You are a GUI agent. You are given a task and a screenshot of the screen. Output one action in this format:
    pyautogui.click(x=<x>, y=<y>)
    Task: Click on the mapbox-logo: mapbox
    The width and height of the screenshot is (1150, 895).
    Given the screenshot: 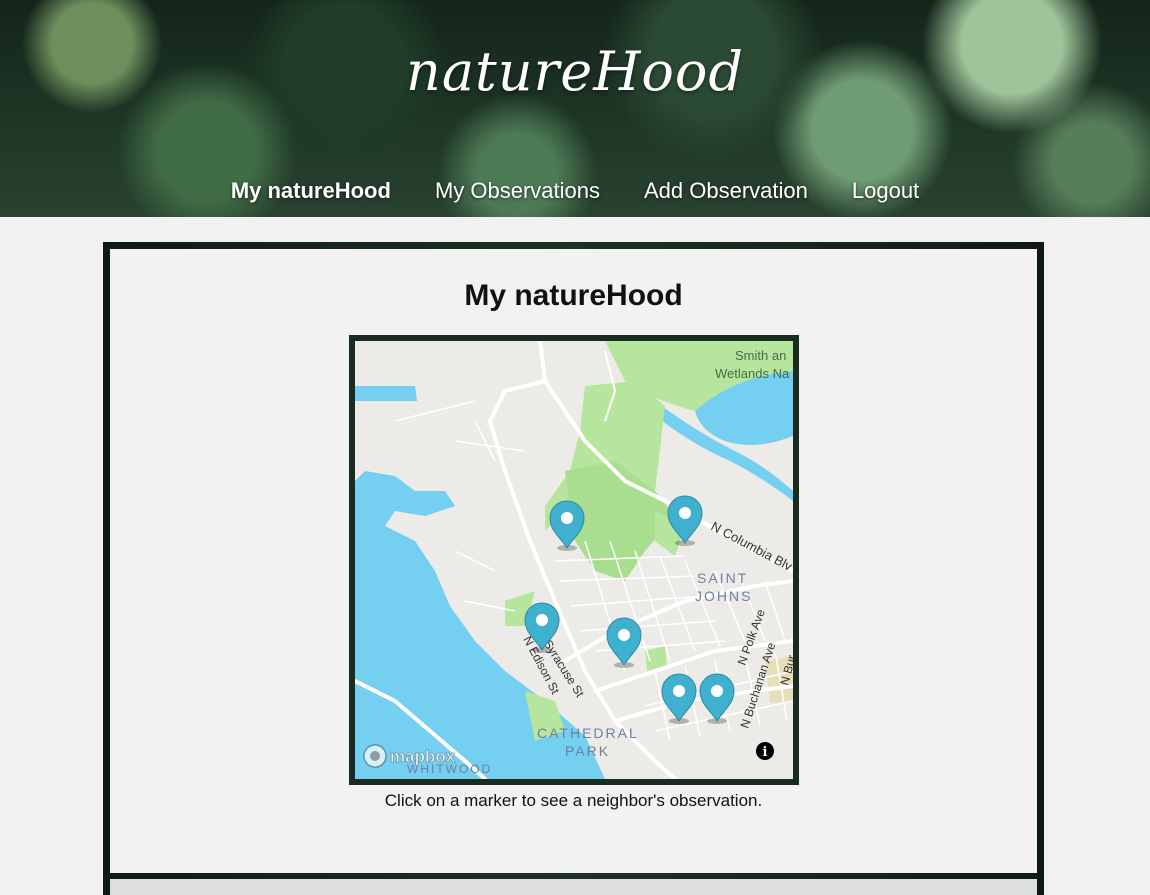 What is the action you would take?
    pyautogui.click(x=409, y=756)
    